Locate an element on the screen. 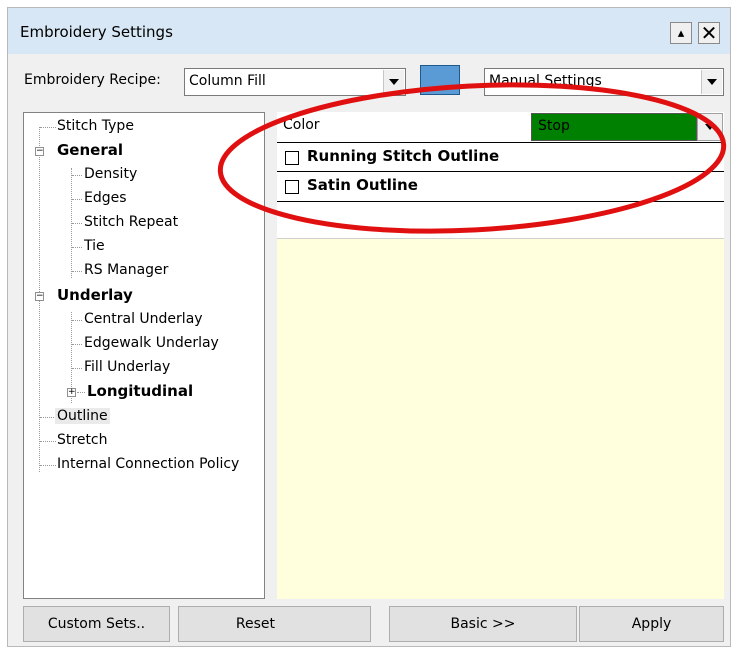 This screenshot has height=652, width=739. close-button: ✕ is located at coordinates (709, 33).